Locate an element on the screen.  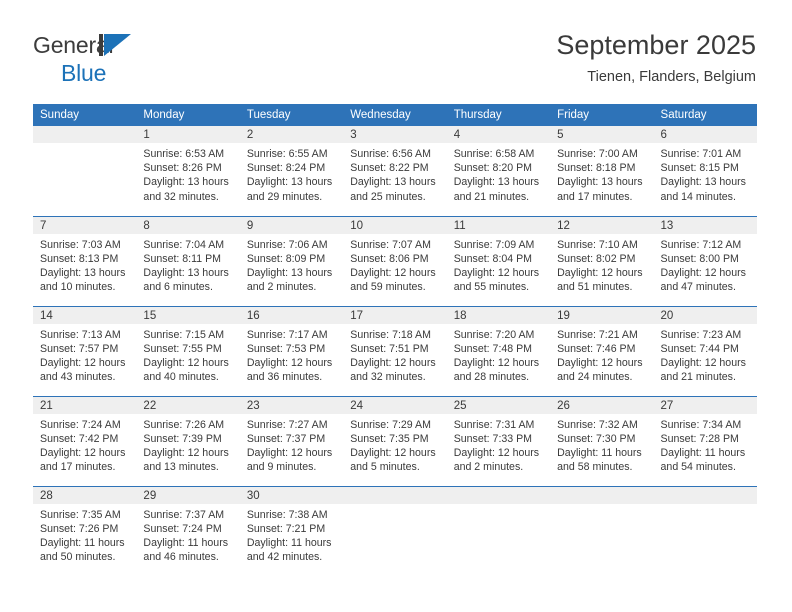
day-number: 19 is located at coordinates (602, 315).